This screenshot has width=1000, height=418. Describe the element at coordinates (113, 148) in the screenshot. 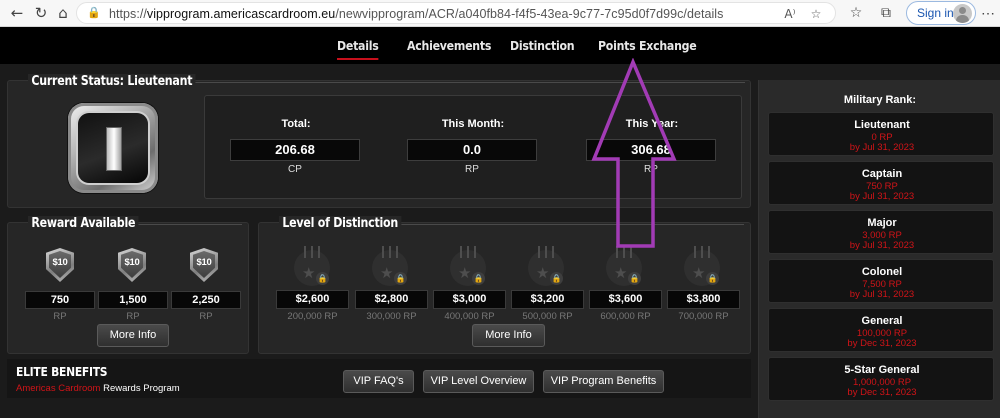

I see `lieutenant-rank-icon` at that location.